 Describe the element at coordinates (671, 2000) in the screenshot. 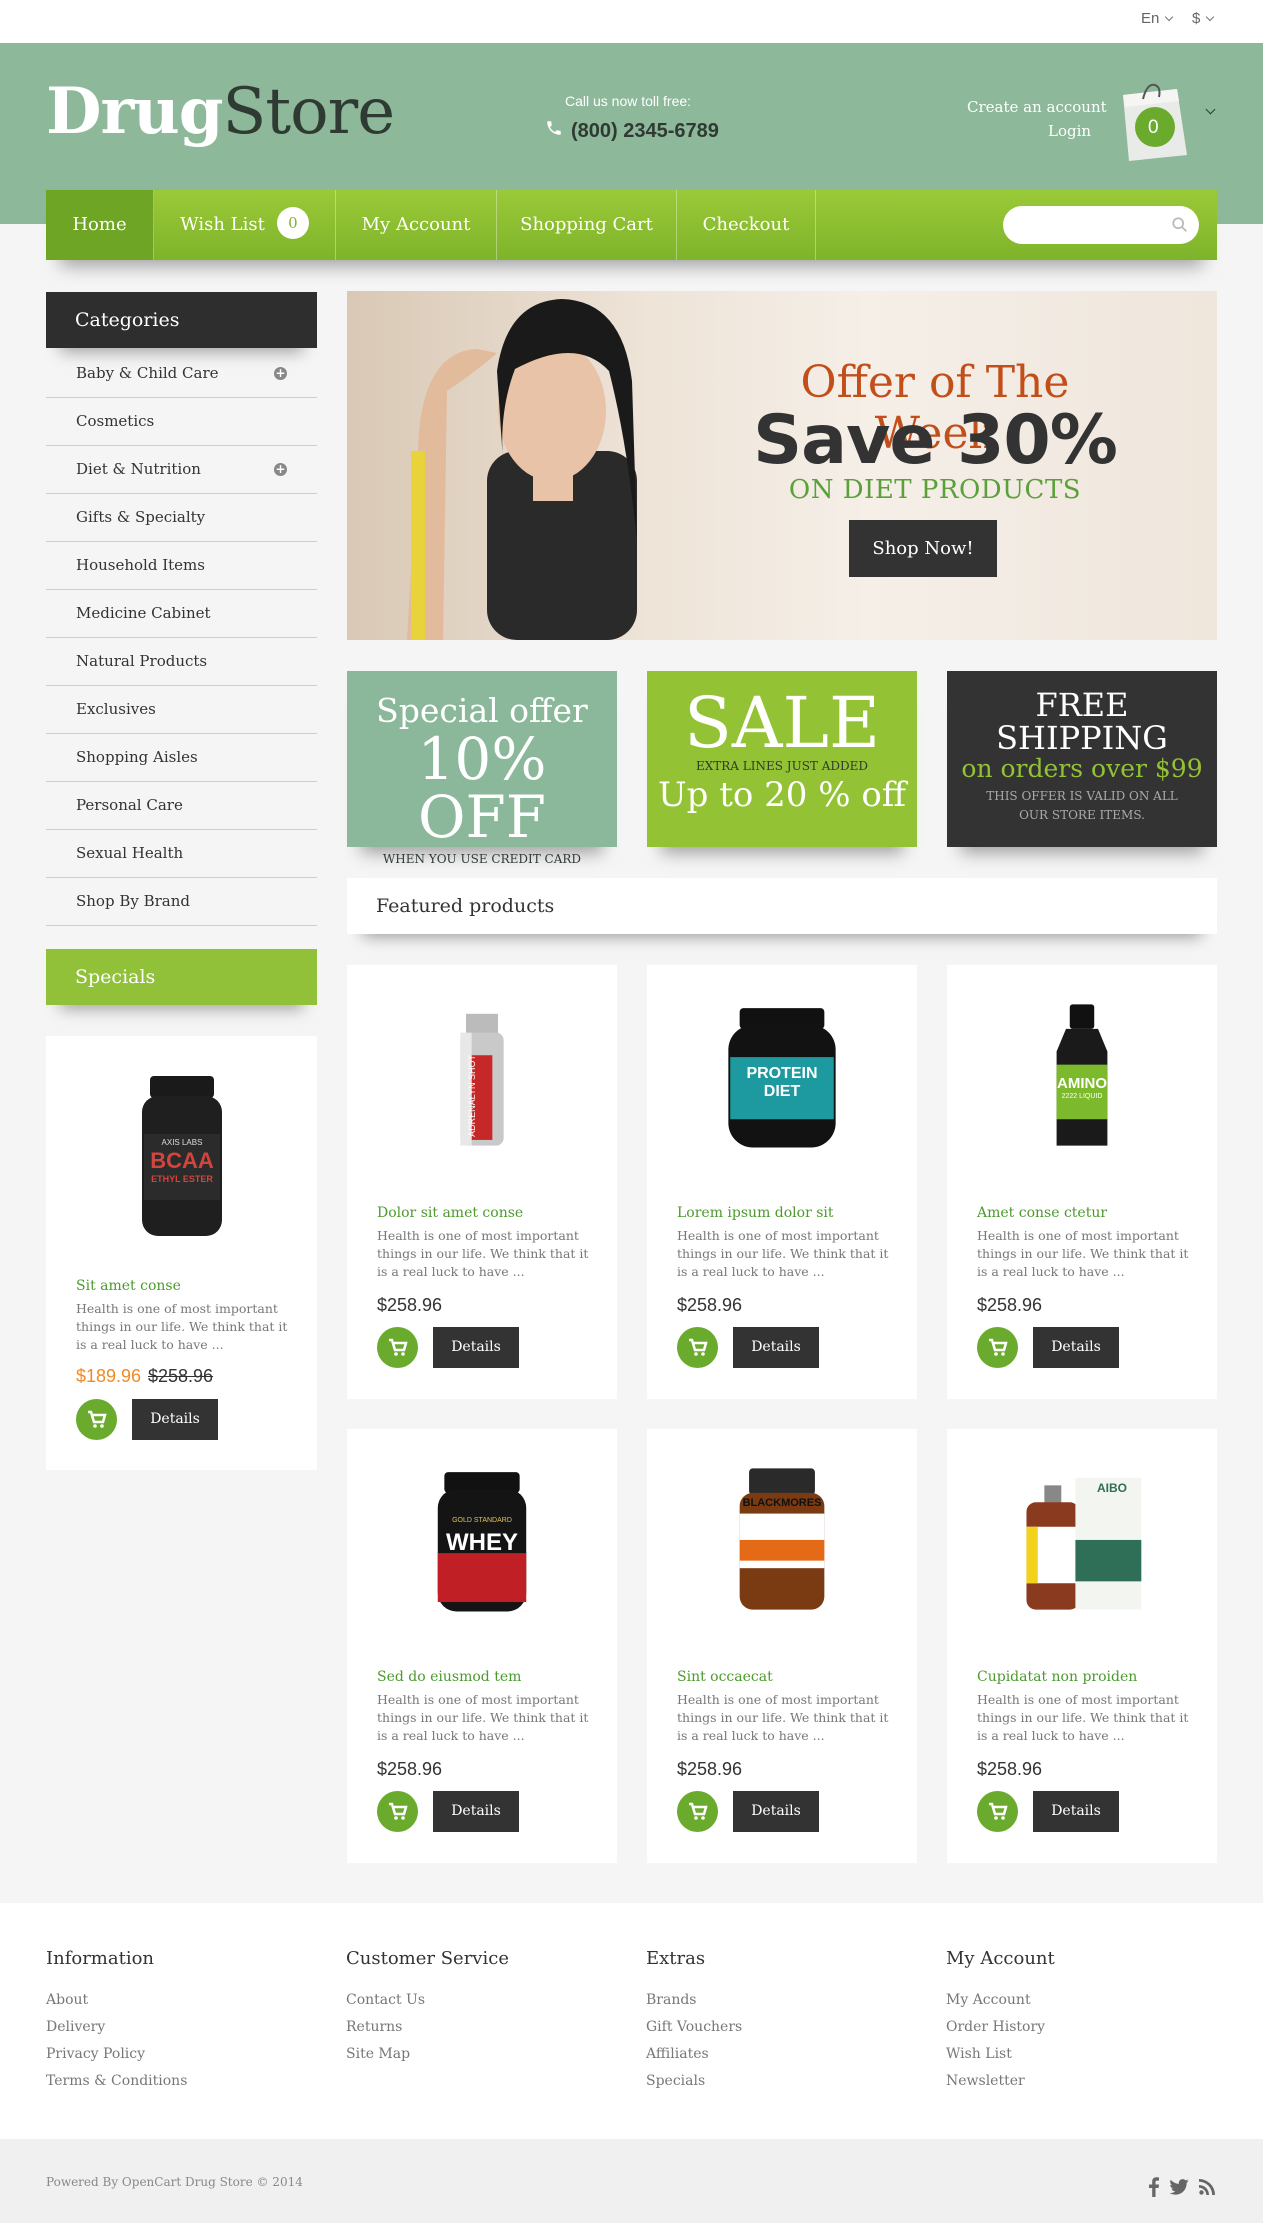

I see `footer-link: Brands` at that location.